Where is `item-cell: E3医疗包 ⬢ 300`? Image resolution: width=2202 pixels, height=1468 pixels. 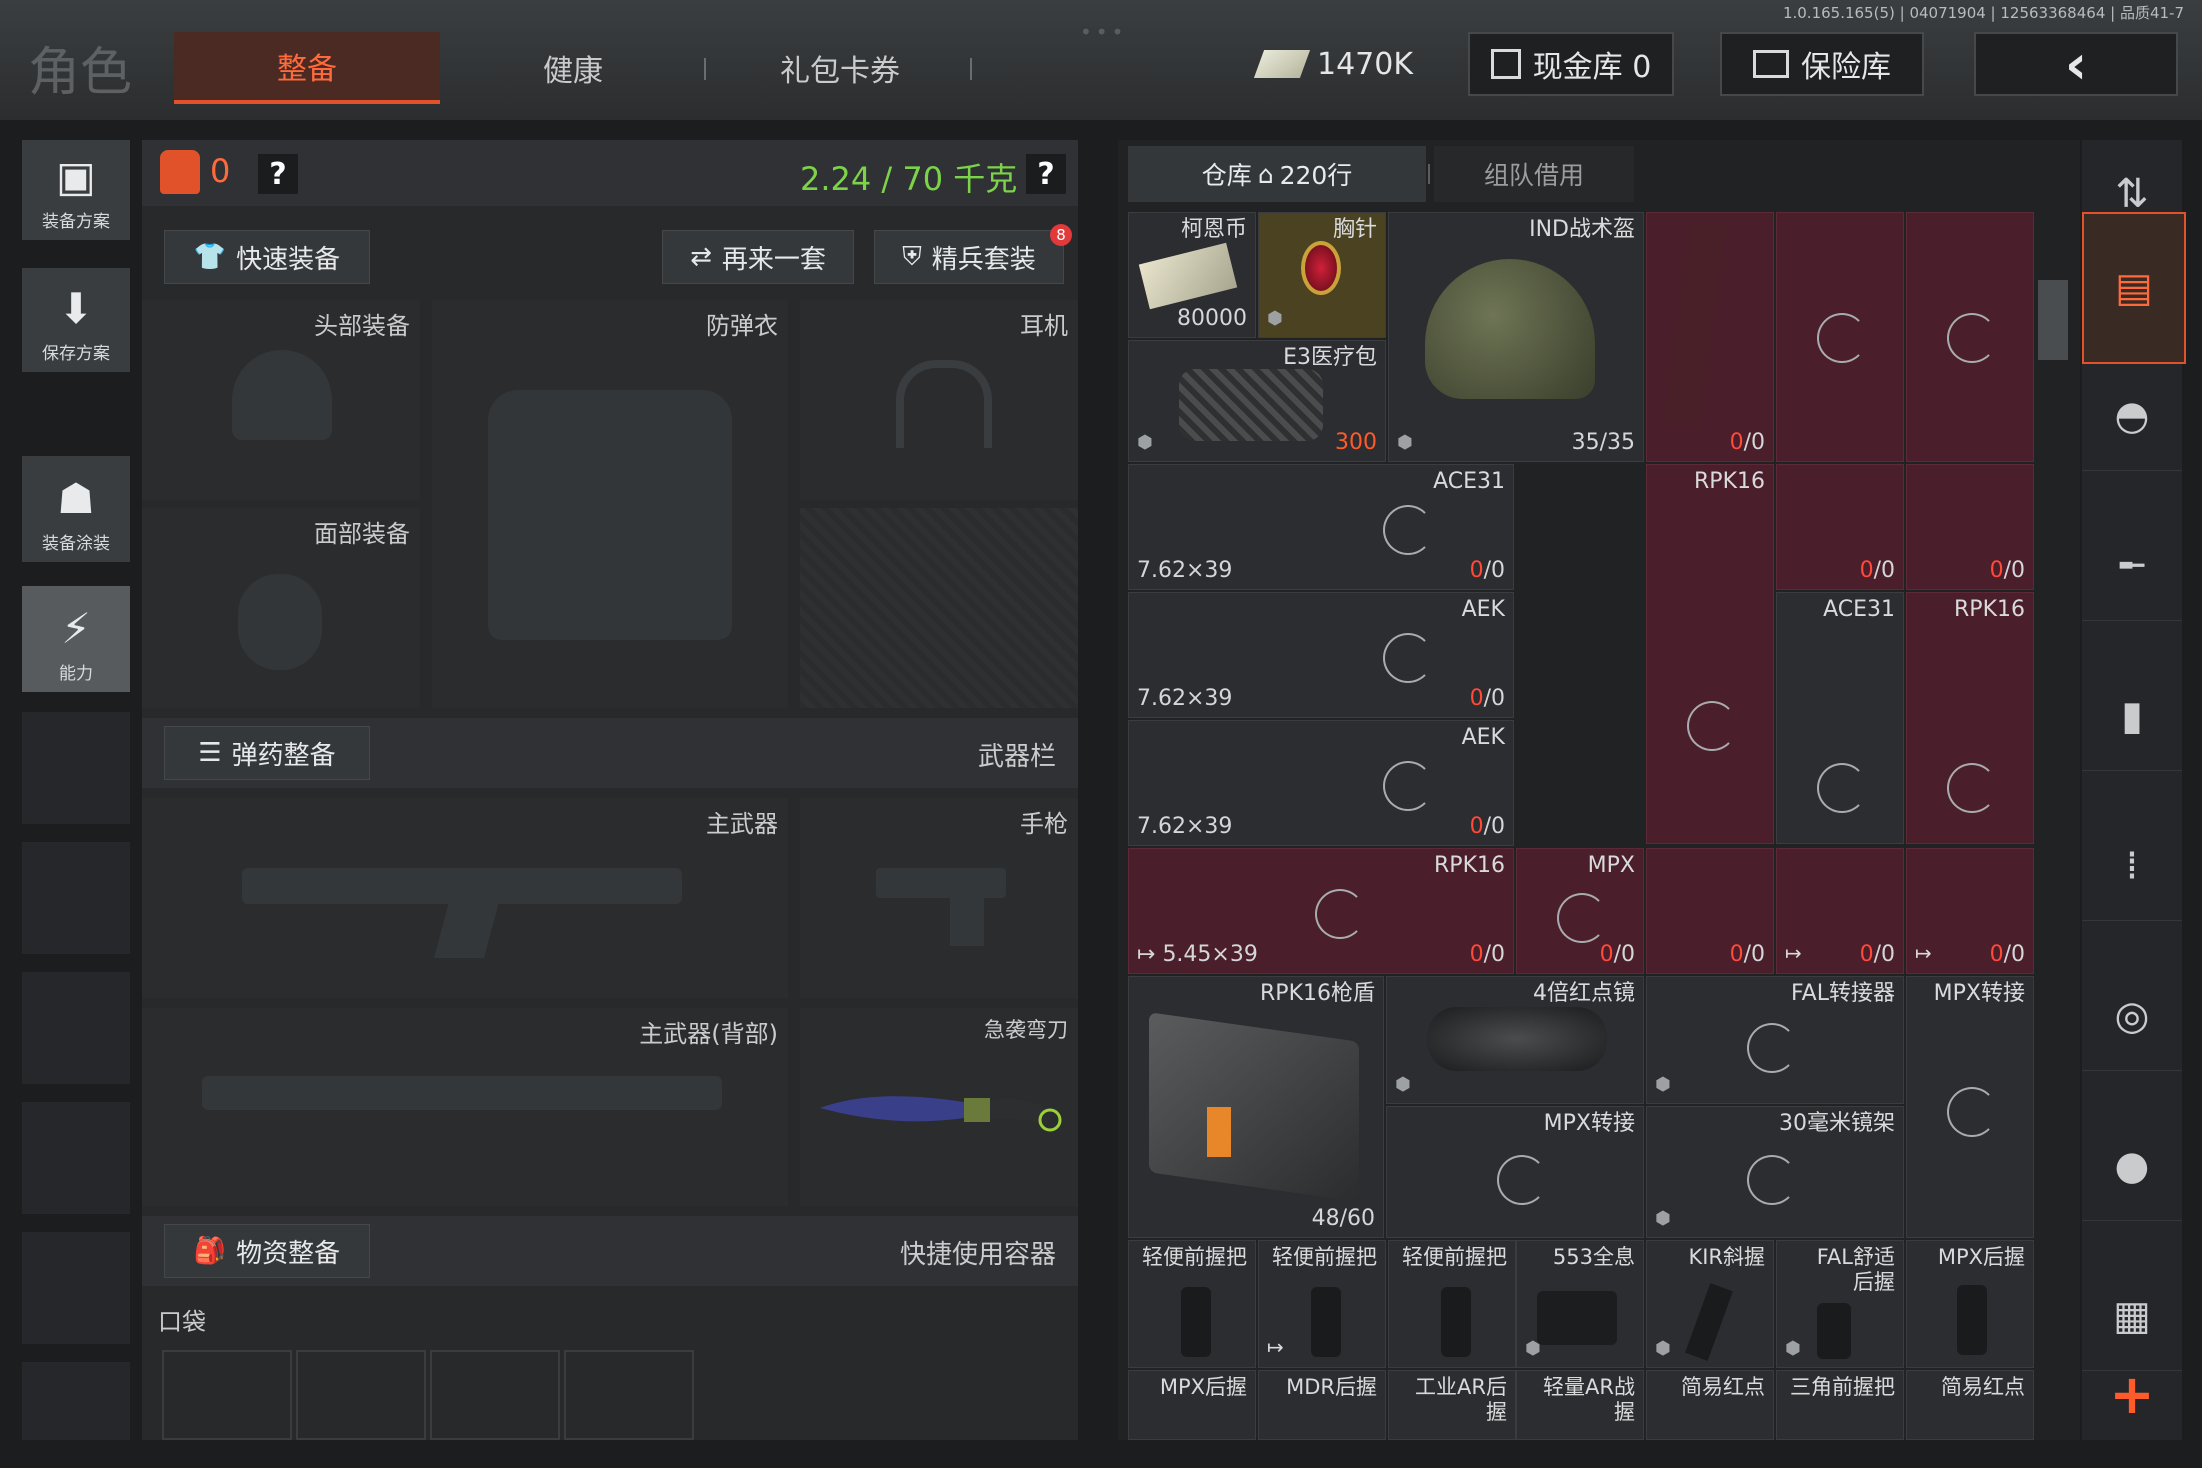
item-cell: E3医疗包 ⬢ 300 is located at coordinates (1257, 401).